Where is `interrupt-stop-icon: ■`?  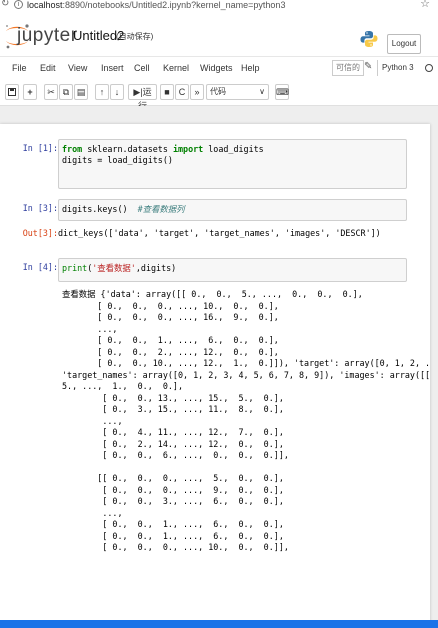
interrupt-stop-icon: ■ is located at coordinates (167, 92).